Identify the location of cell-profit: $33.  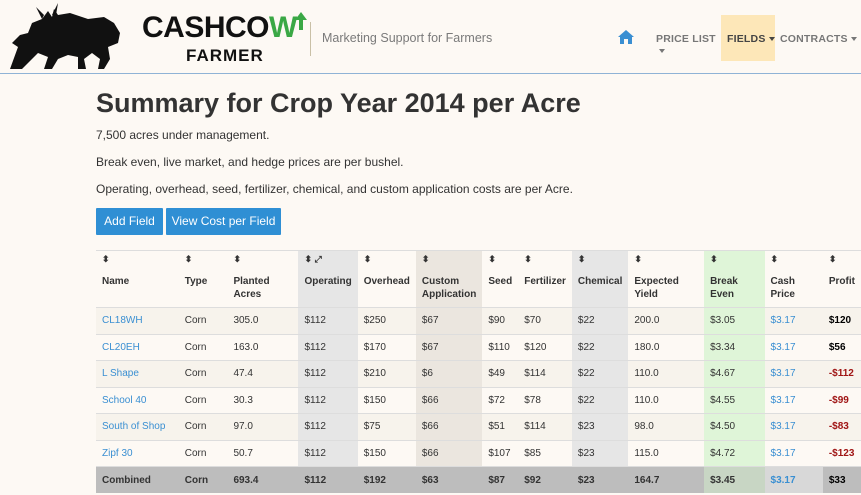
(841, 479).